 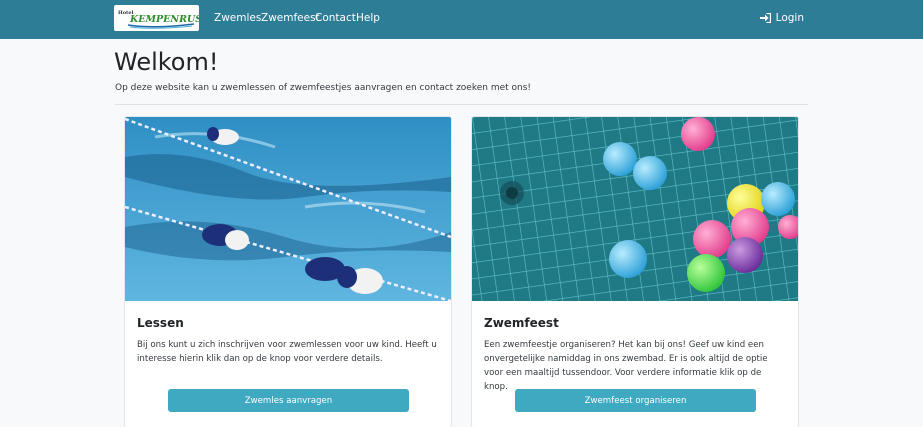 I want to click on page-title: Welkom!, so click(x=166, y=62).